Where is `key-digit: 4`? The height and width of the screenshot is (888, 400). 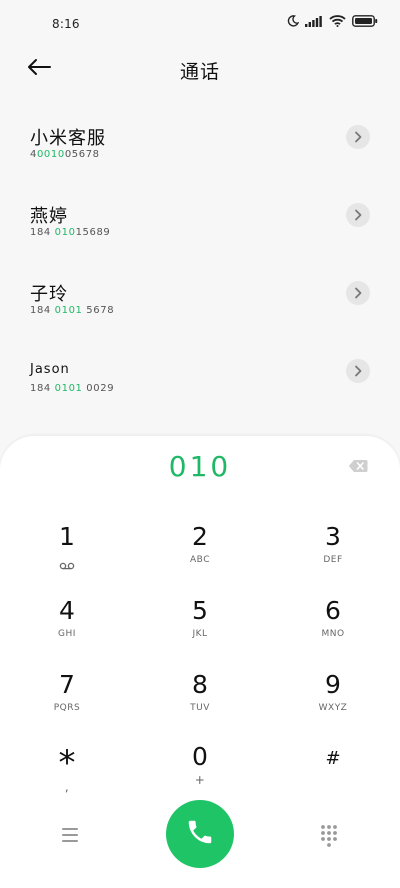 key-digit: 4 is located at coordinates (67, 610).